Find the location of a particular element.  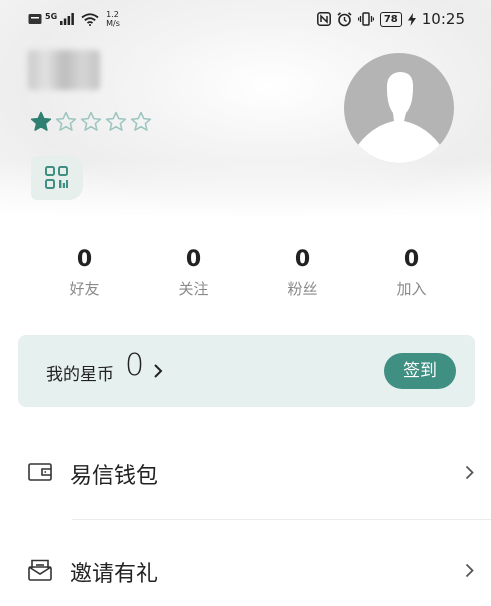

stat-label: 关注 is located at coordinates (193, 289).